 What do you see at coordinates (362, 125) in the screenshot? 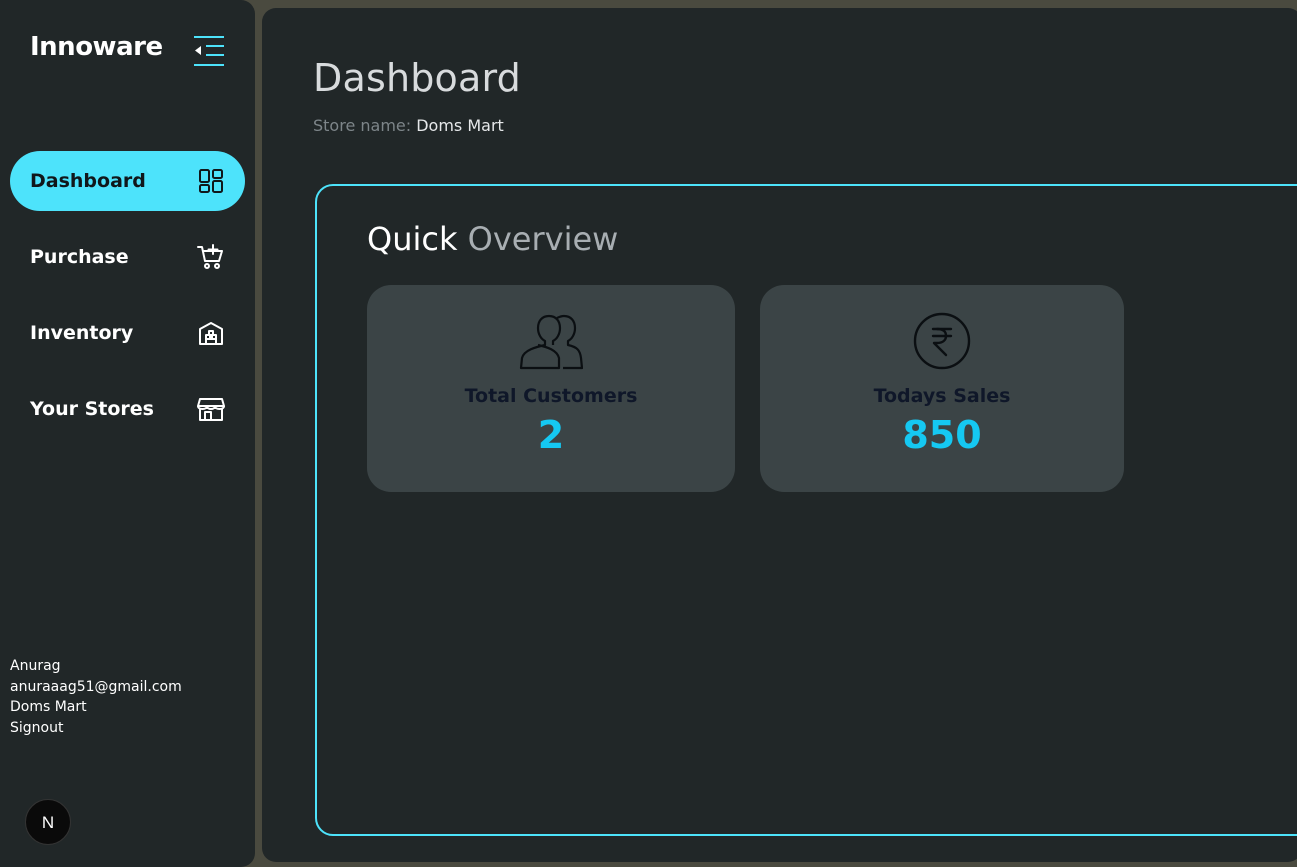
I see `store-name-label: Store name:` at bounding box center [362, 125].